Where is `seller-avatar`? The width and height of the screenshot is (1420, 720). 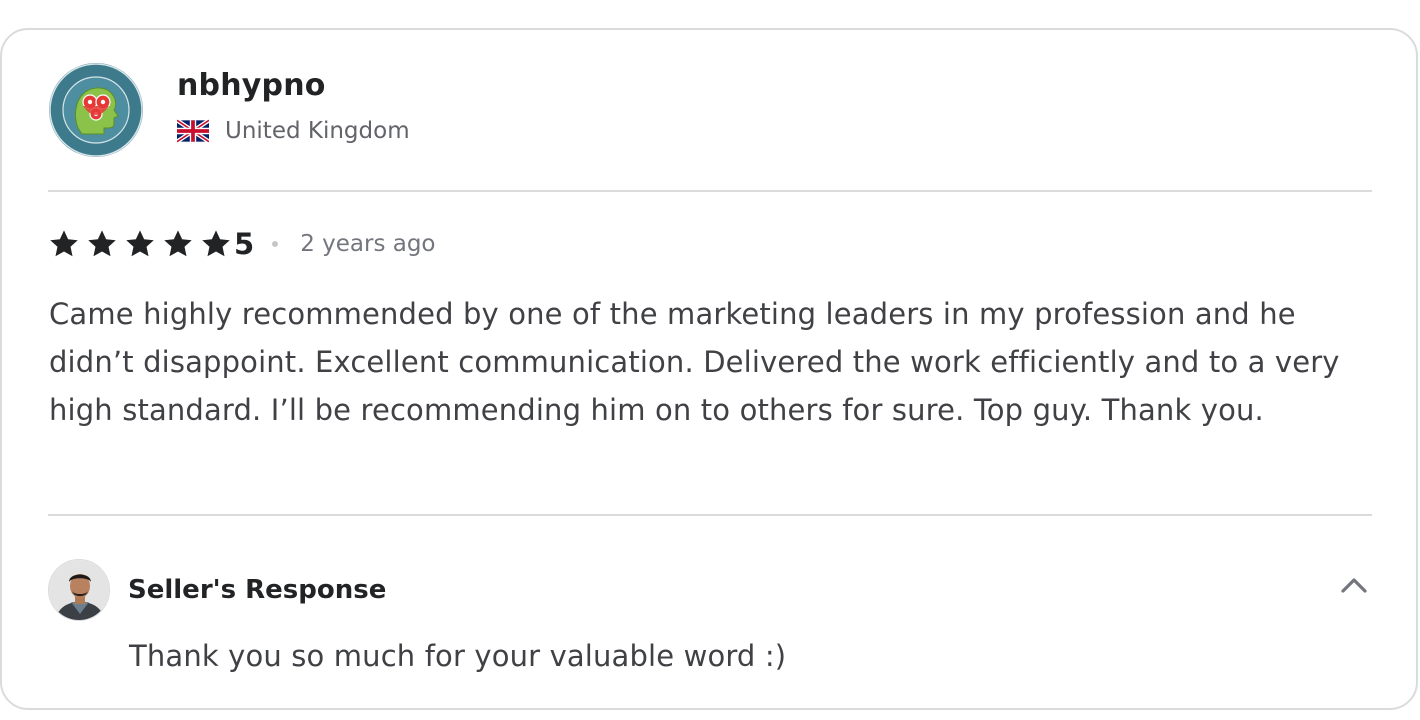 seller-avatar is located at coordinates (79, 590).